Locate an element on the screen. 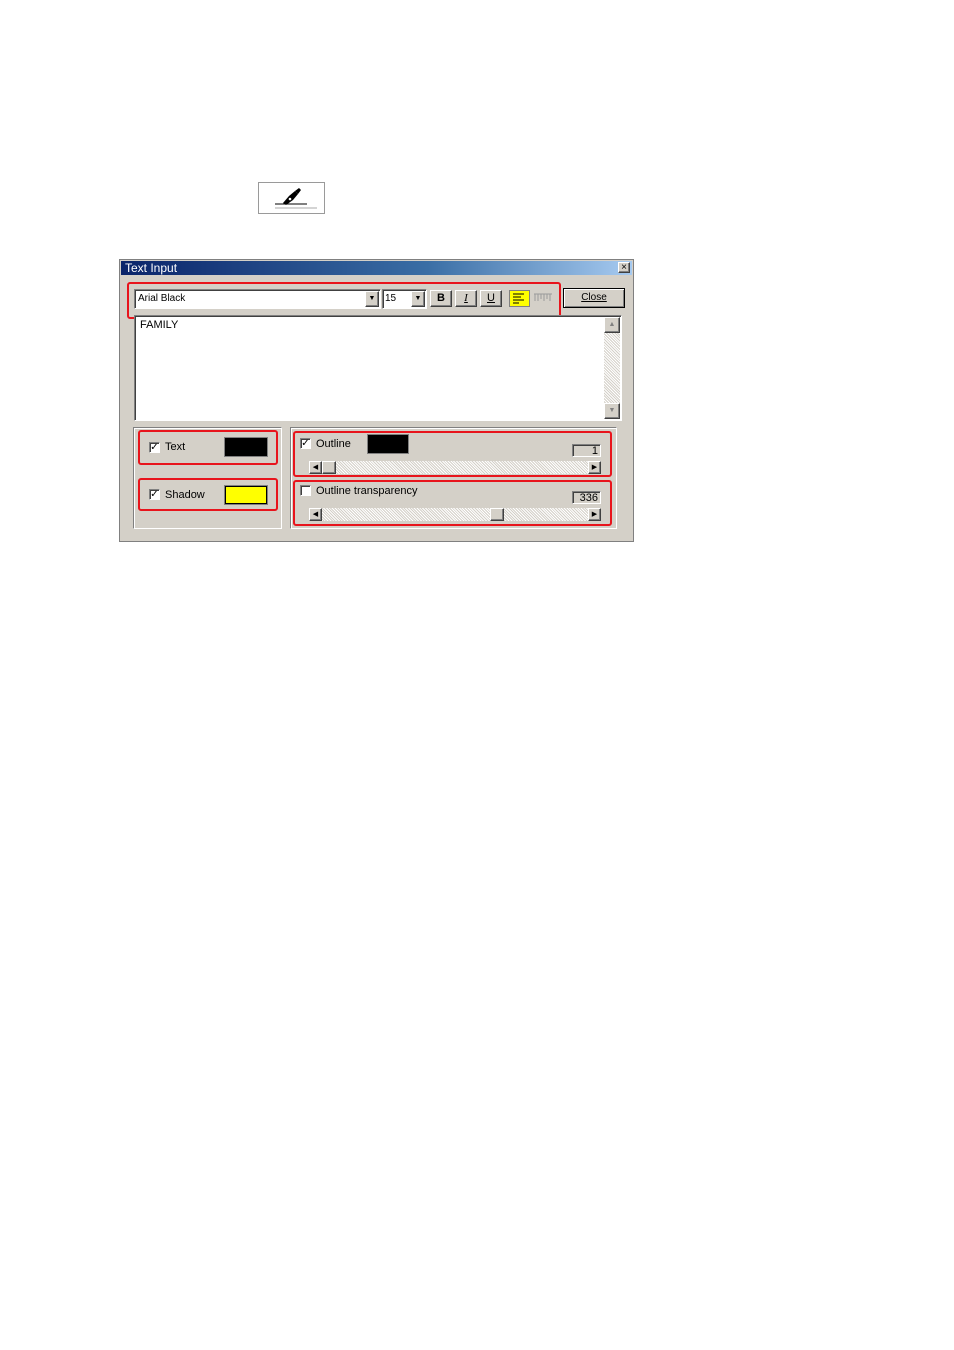  outline-transparency-slider: ◀ ▶ is located at coordinates (455, 514).